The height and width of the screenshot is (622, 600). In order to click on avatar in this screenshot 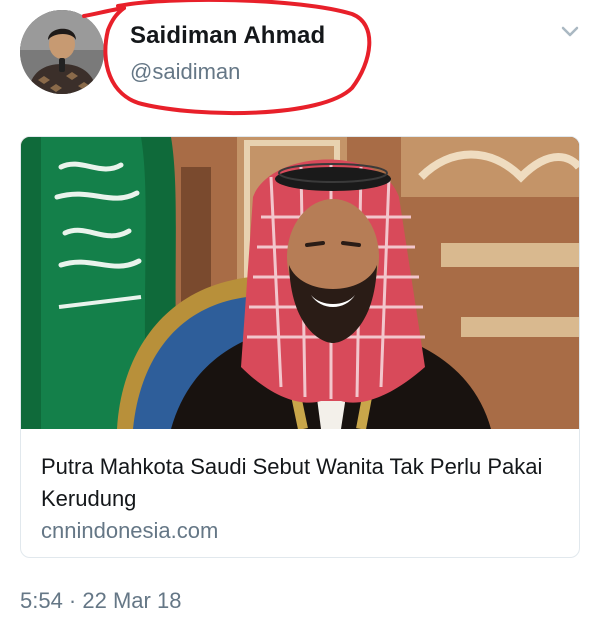, I will do `click(62, 52)`.